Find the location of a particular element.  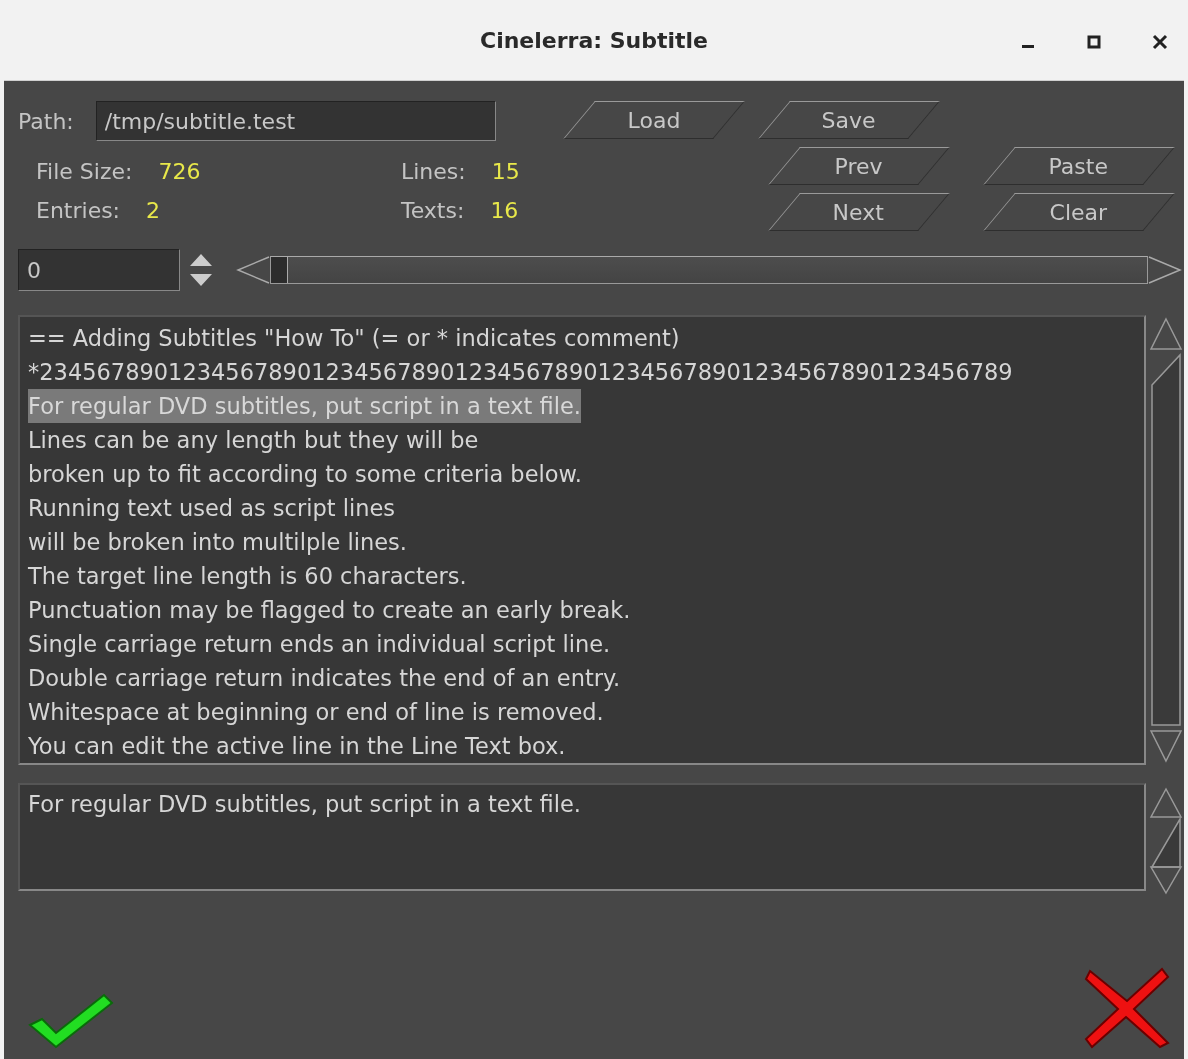

script-line: Punctuation may be flagged to create an early break. is located at coordinates (329, 610).